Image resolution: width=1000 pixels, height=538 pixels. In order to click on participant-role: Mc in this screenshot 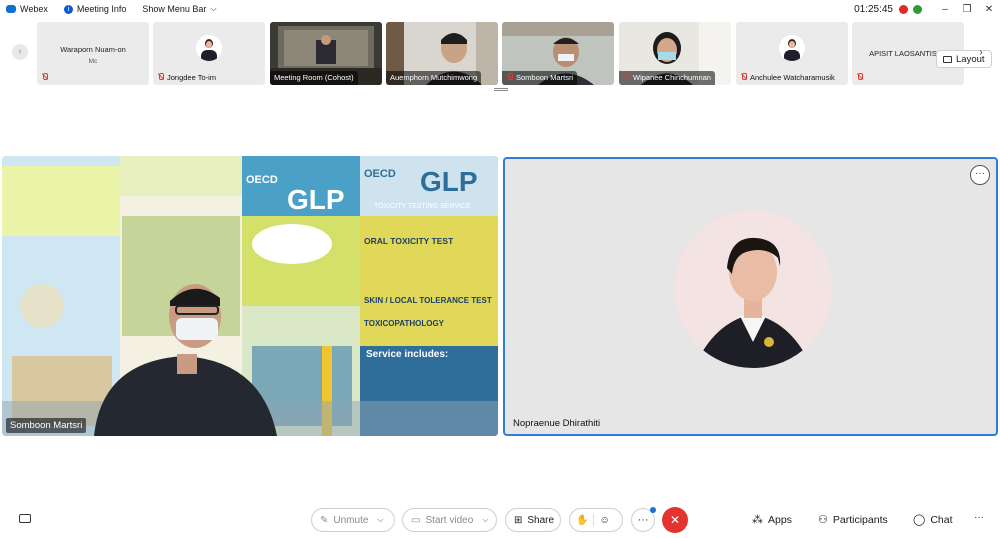, I will do `click(93, 61)`.